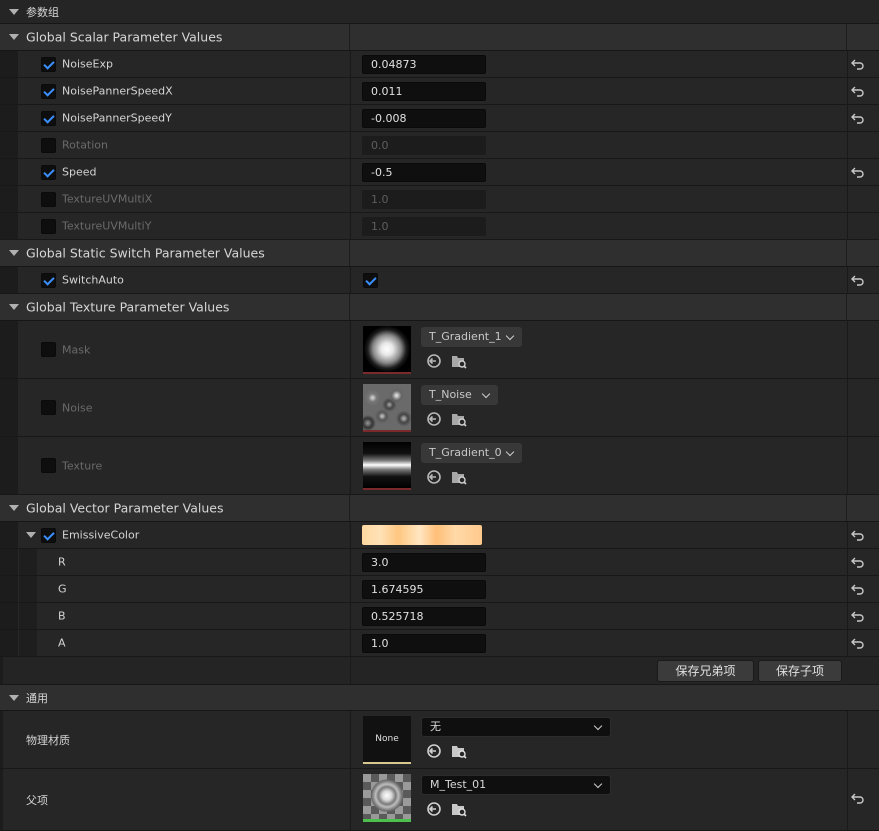  Describe the element at coordinates (387, 798) in the screenshot. I see `parent-material-thumbnail` at that location.